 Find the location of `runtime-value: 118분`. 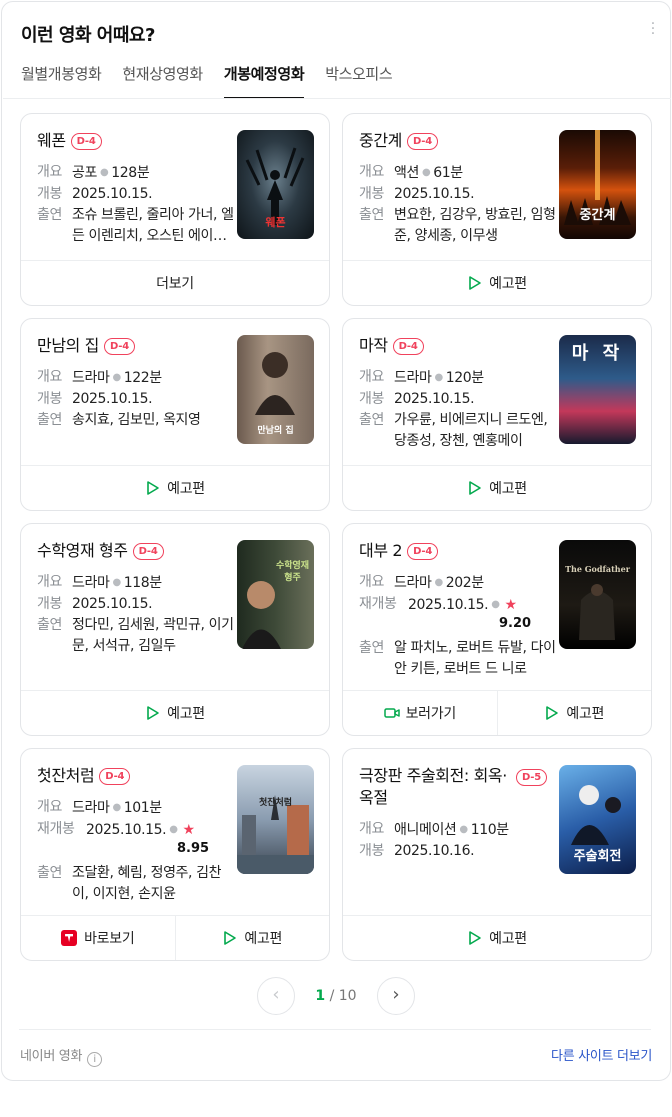

runtime-value: 118분 is located at coordinates (142, 583).